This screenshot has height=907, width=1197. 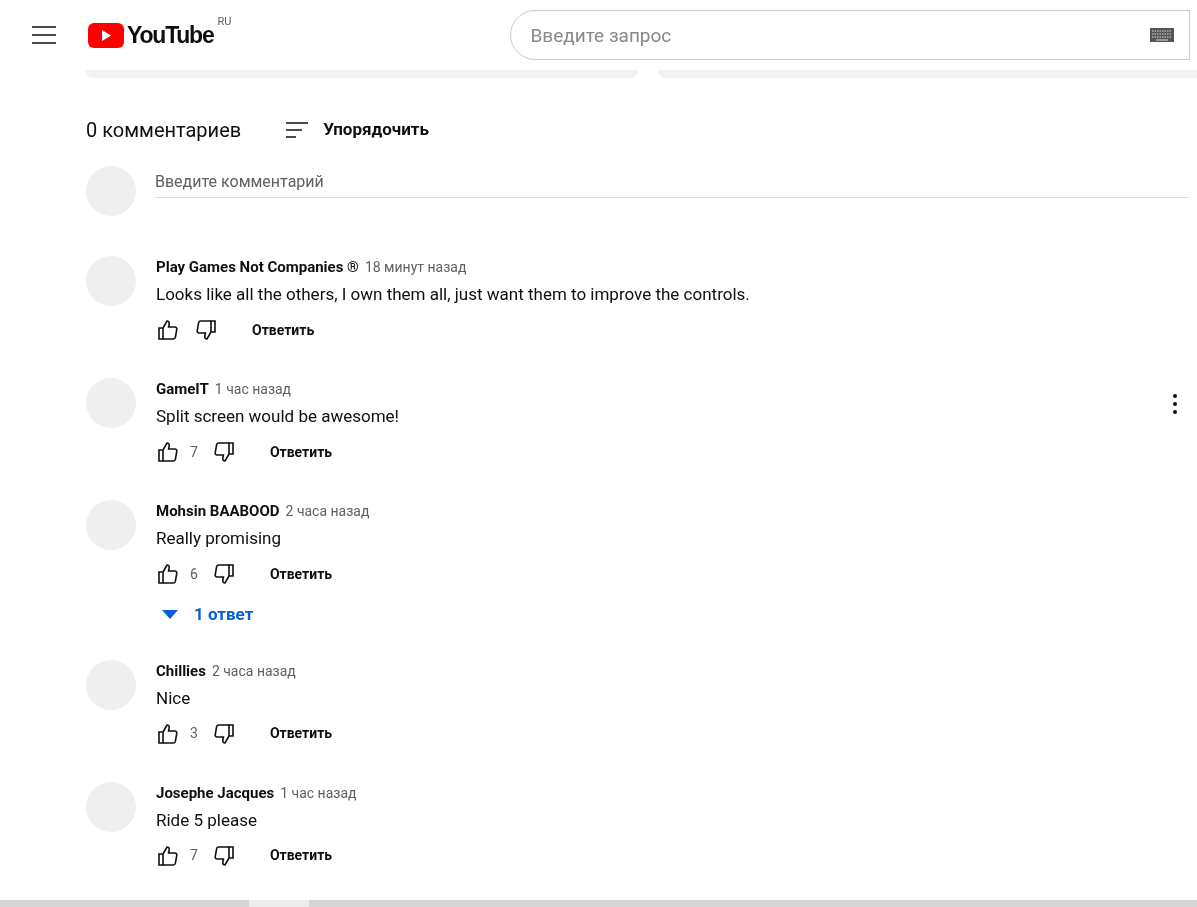 What do you see at coordinates (194, 733) in the screenshot?
I see `like-count: 3` at bounding box center [194, 733].